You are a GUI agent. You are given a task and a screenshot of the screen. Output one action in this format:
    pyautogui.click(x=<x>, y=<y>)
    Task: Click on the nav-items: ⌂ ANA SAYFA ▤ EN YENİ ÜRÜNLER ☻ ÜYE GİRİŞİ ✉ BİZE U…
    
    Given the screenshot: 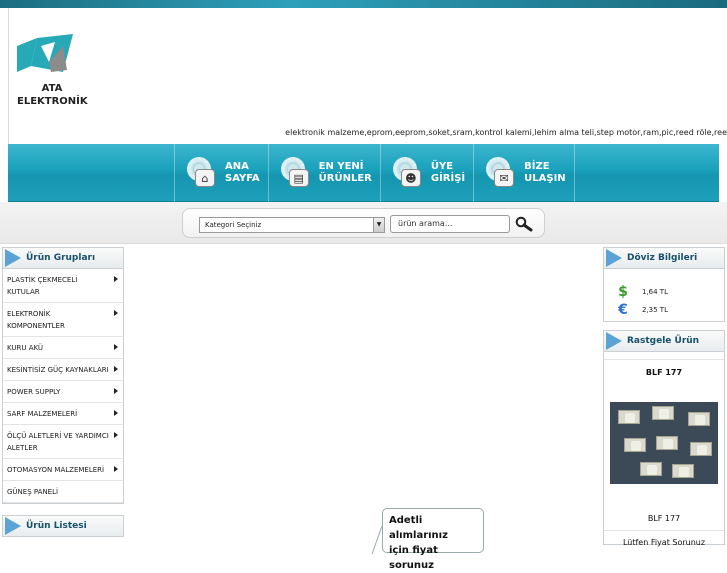 What is the action you would take?
    pyautogui.click(x=374, y=173)
    